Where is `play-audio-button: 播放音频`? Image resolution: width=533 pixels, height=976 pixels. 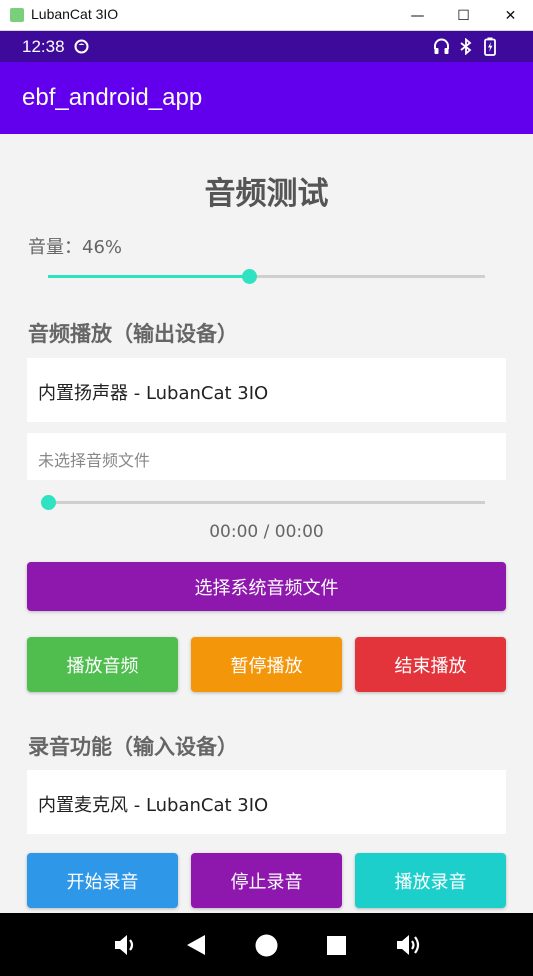 play-audio-button: 播放音频 is located at coordinates (102, 664).